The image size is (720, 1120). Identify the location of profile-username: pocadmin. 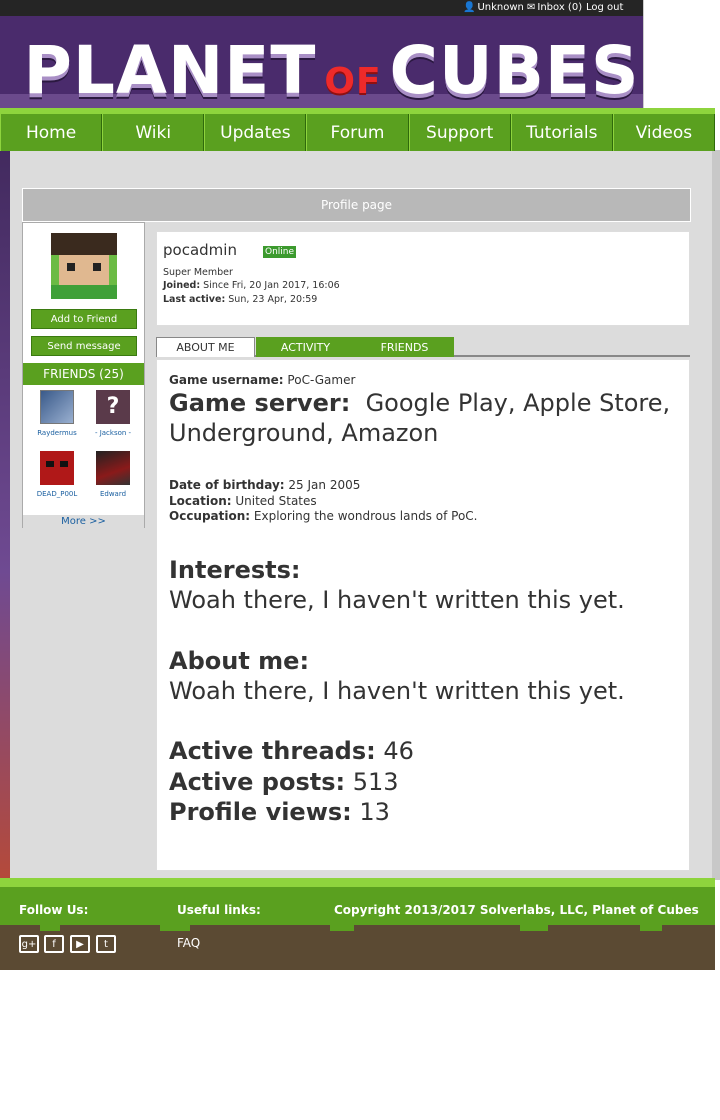
(200, 250).